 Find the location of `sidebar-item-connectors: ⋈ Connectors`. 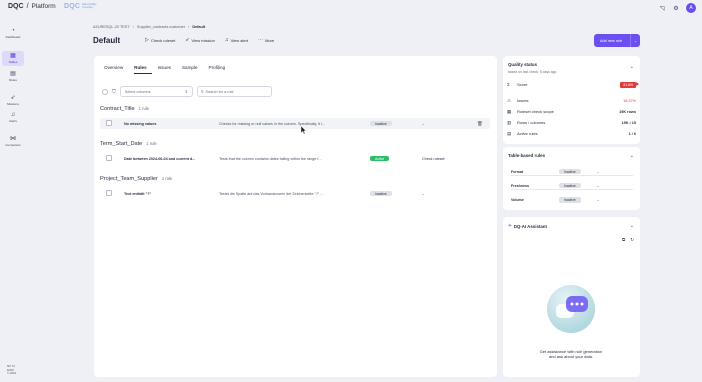

sidebar-item-connectors: ⋈ Connectors is located at coordinates (13, 141).